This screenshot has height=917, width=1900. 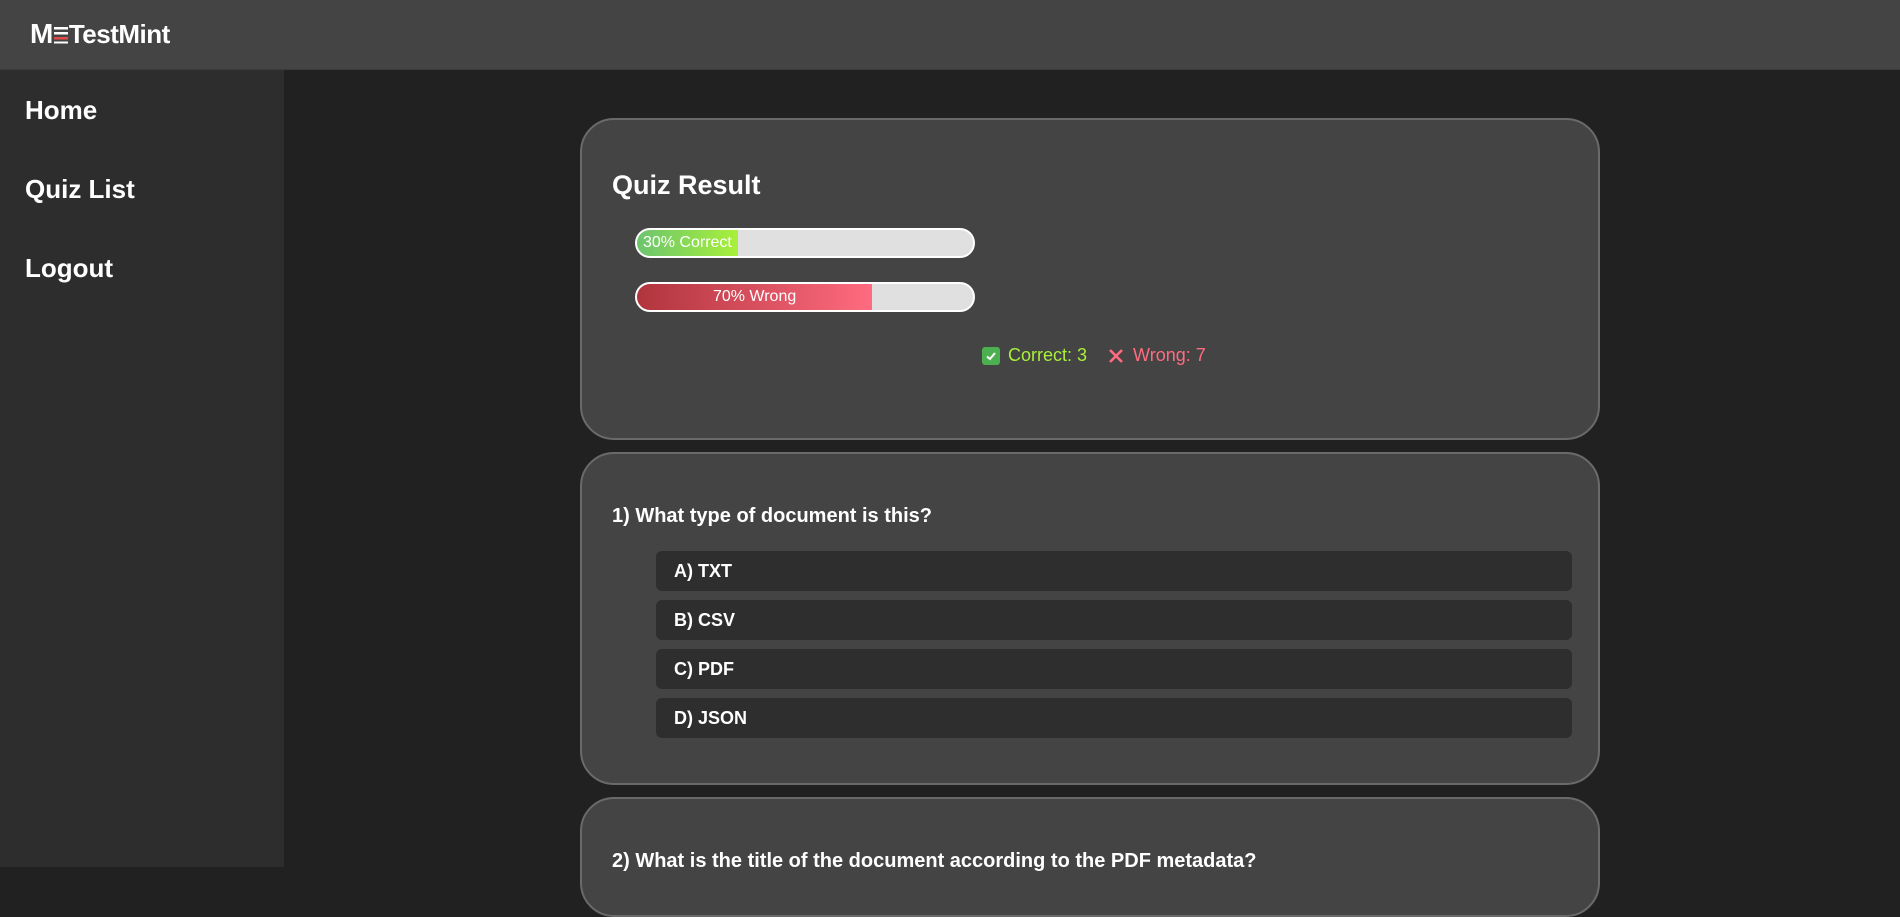 What do you see at coordinates (1114, 571) in the screenshot?
I see `option-a: A) TXT` at bounding box center [1114, 571].